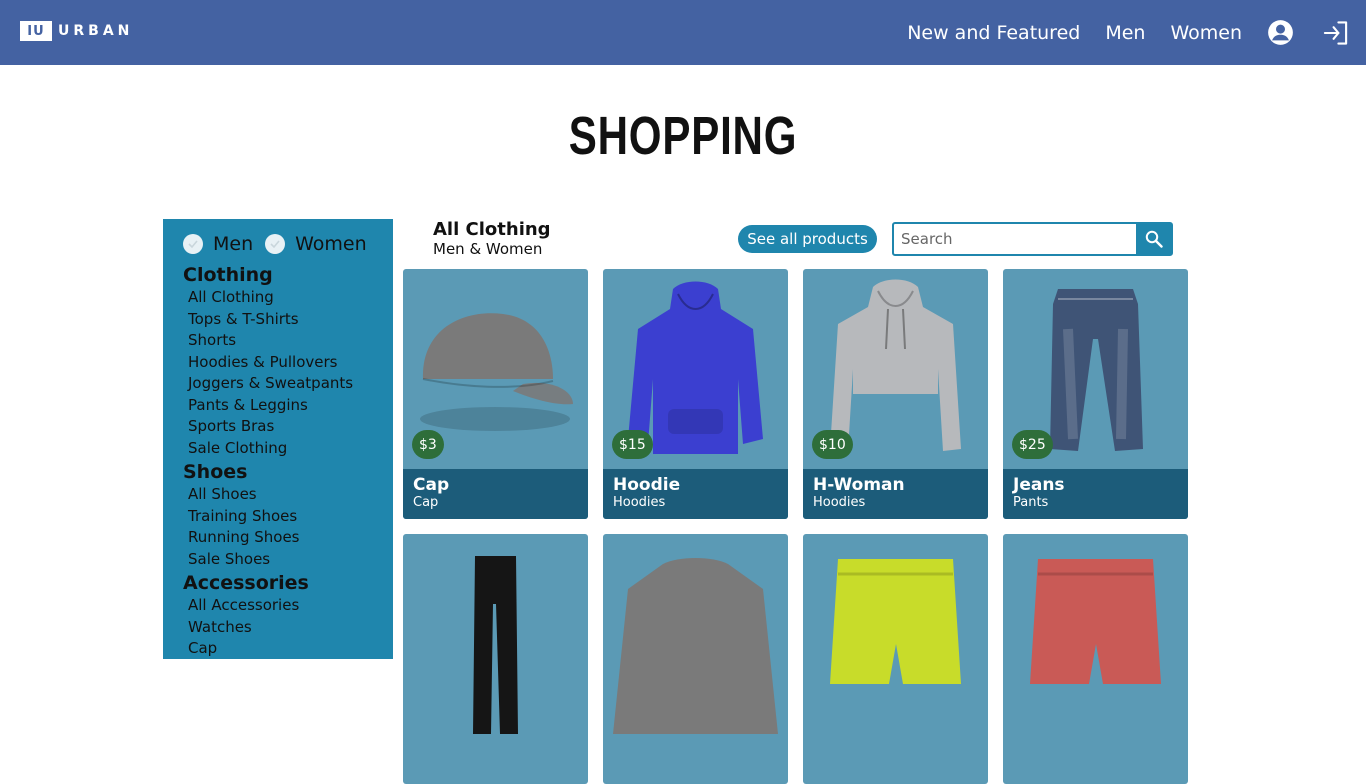 This screenshot has height=784, width=1366. I want to click on women-filter-label: Women, so click(331, 244).